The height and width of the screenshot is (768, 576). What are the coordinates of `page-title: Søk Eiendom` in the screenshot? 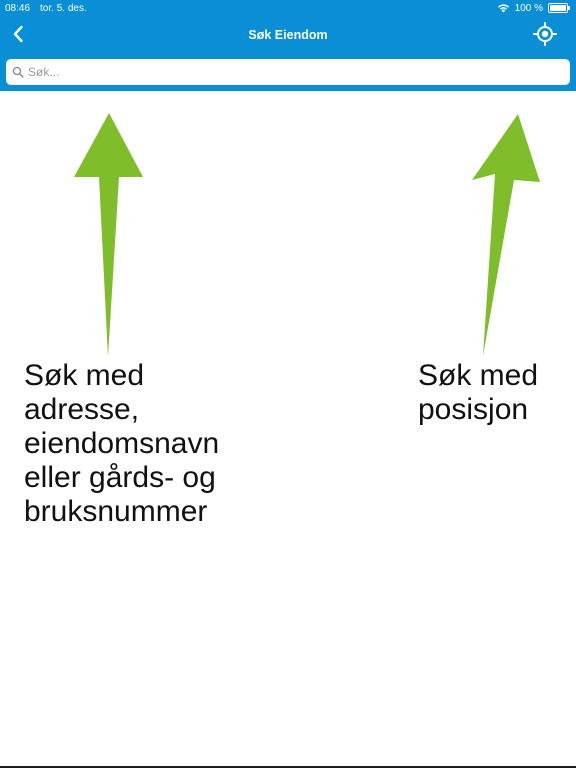 It's located at (288, 34).